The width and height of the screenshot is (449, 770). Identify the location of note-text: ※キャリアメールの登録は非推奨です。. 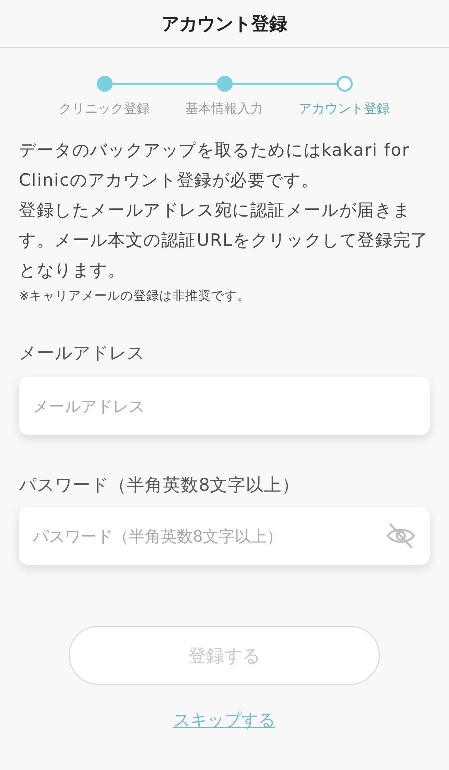
(135, 296).